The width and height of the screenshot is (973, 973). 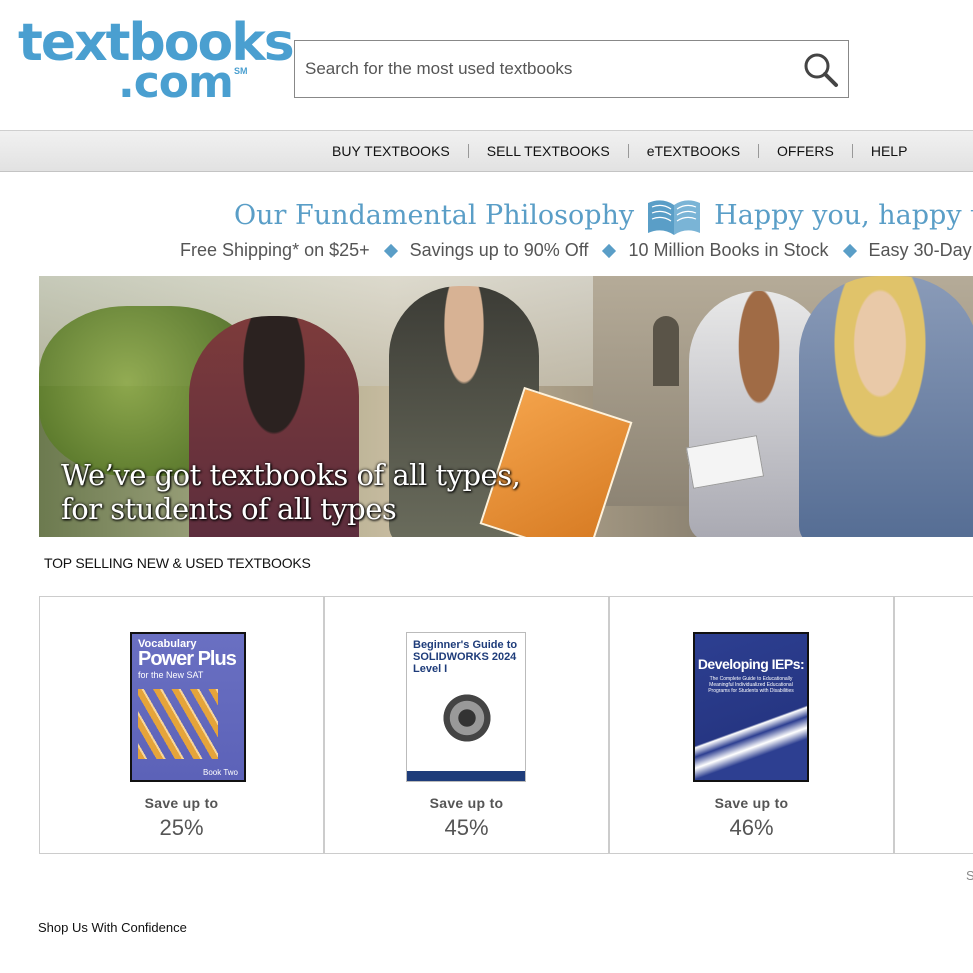 I want to click on hero-caption-line2: for students of all types, so click(x=229, y=509).